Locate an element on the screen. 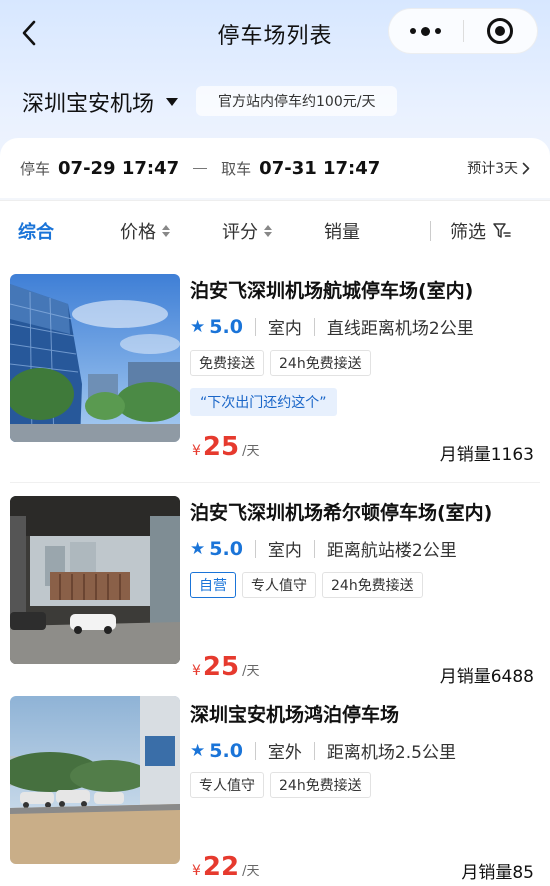  parking-meta: ★ 5.0 室内 直线距离机场2公里 is located at coordinates (332, 327).